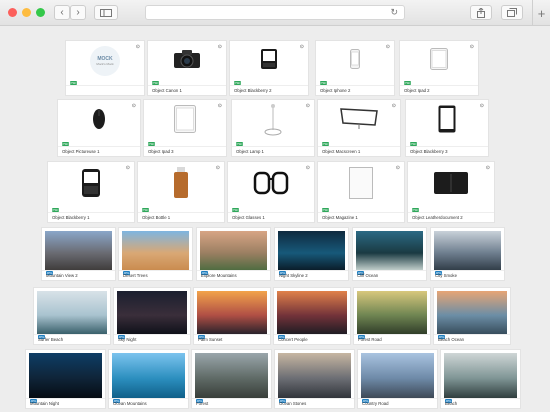 The height and width of the screenshot is (412, 550). What do you see at coordinates (437, 217) in the screenshot?
I see `card-title: Object Leatherdocument 2` at bounding box center [437, 217].